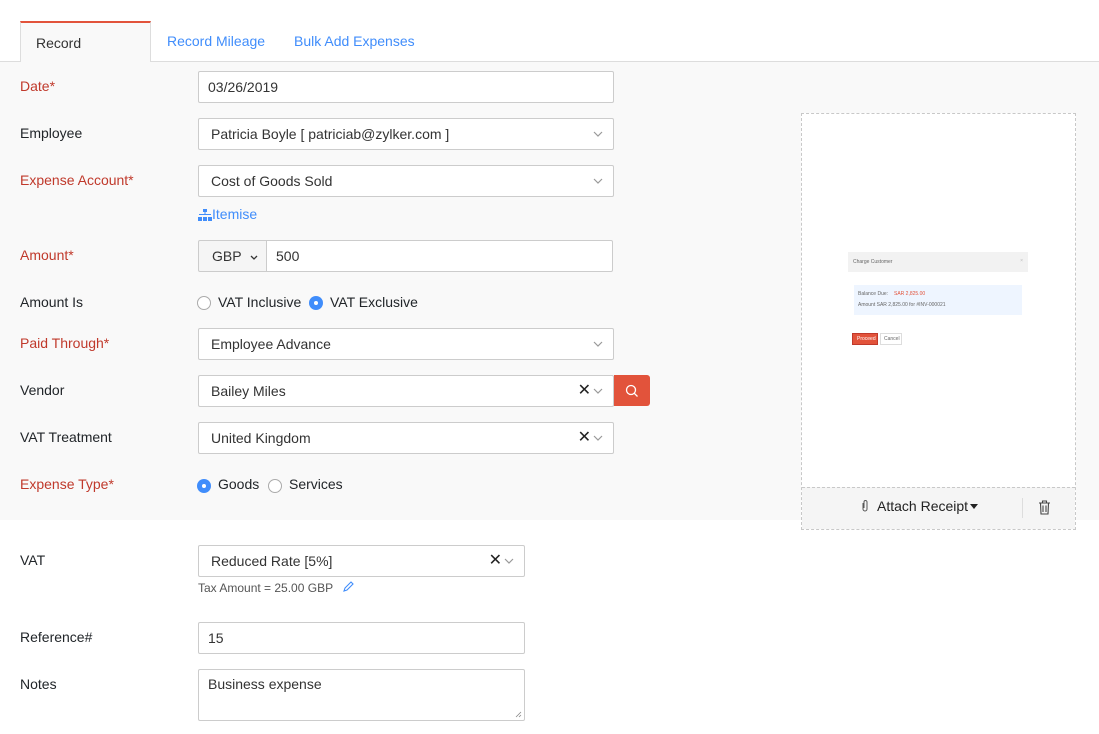  Describe the element at coordinates (239, 484) in the screenshot. I see `goods-label: Goods` at that location.